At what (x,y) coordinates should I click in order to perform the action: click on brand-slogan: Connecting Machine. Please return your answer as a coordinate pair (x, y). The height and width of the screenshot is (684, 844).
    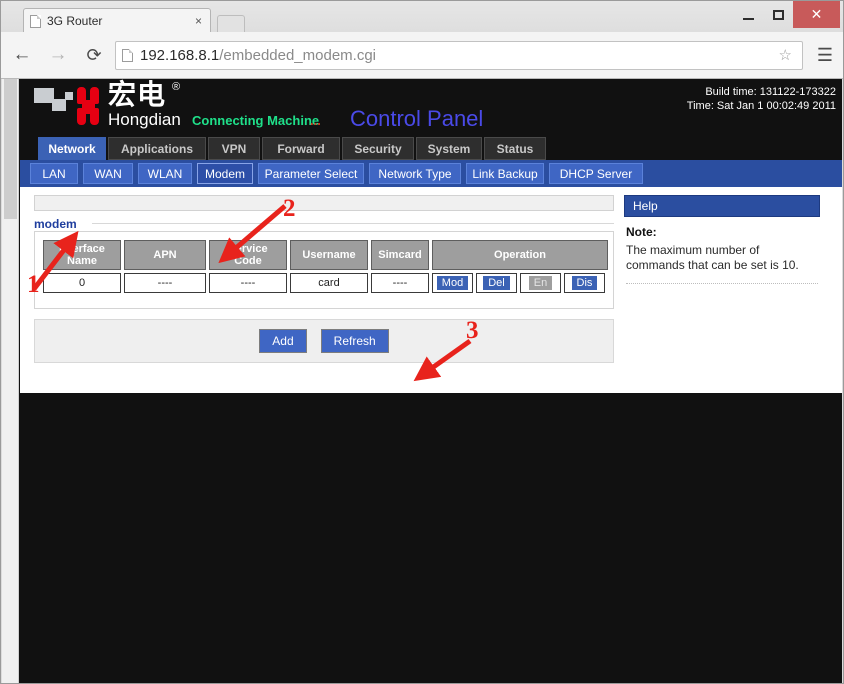
    Looking at the image, I should click on (256, 120).